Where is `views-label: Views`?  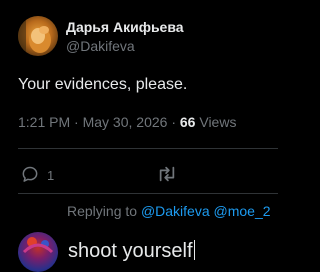
views-label: Views is located at coordinates (218, 122).